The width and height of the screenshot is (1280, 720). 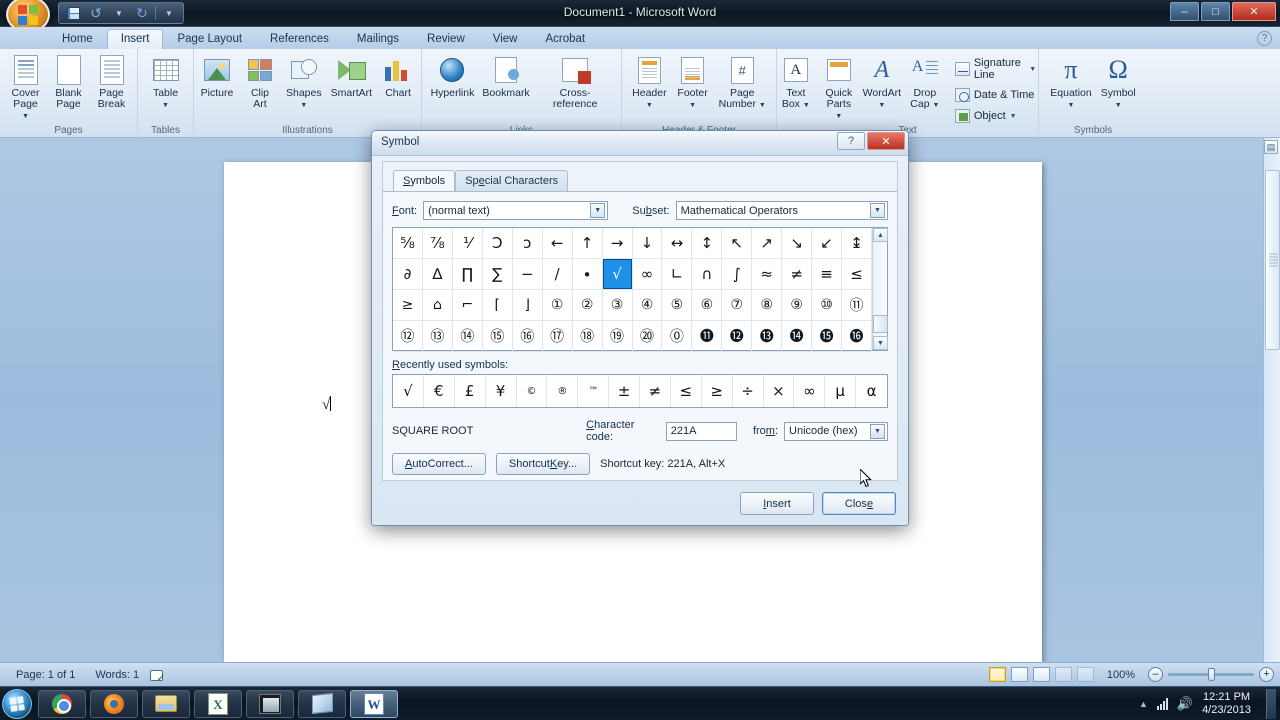 What do you see at coordinates (467, 305) in the screenshot?
I see `symbol-cell: ⌐` at bounding box center [467, 305].